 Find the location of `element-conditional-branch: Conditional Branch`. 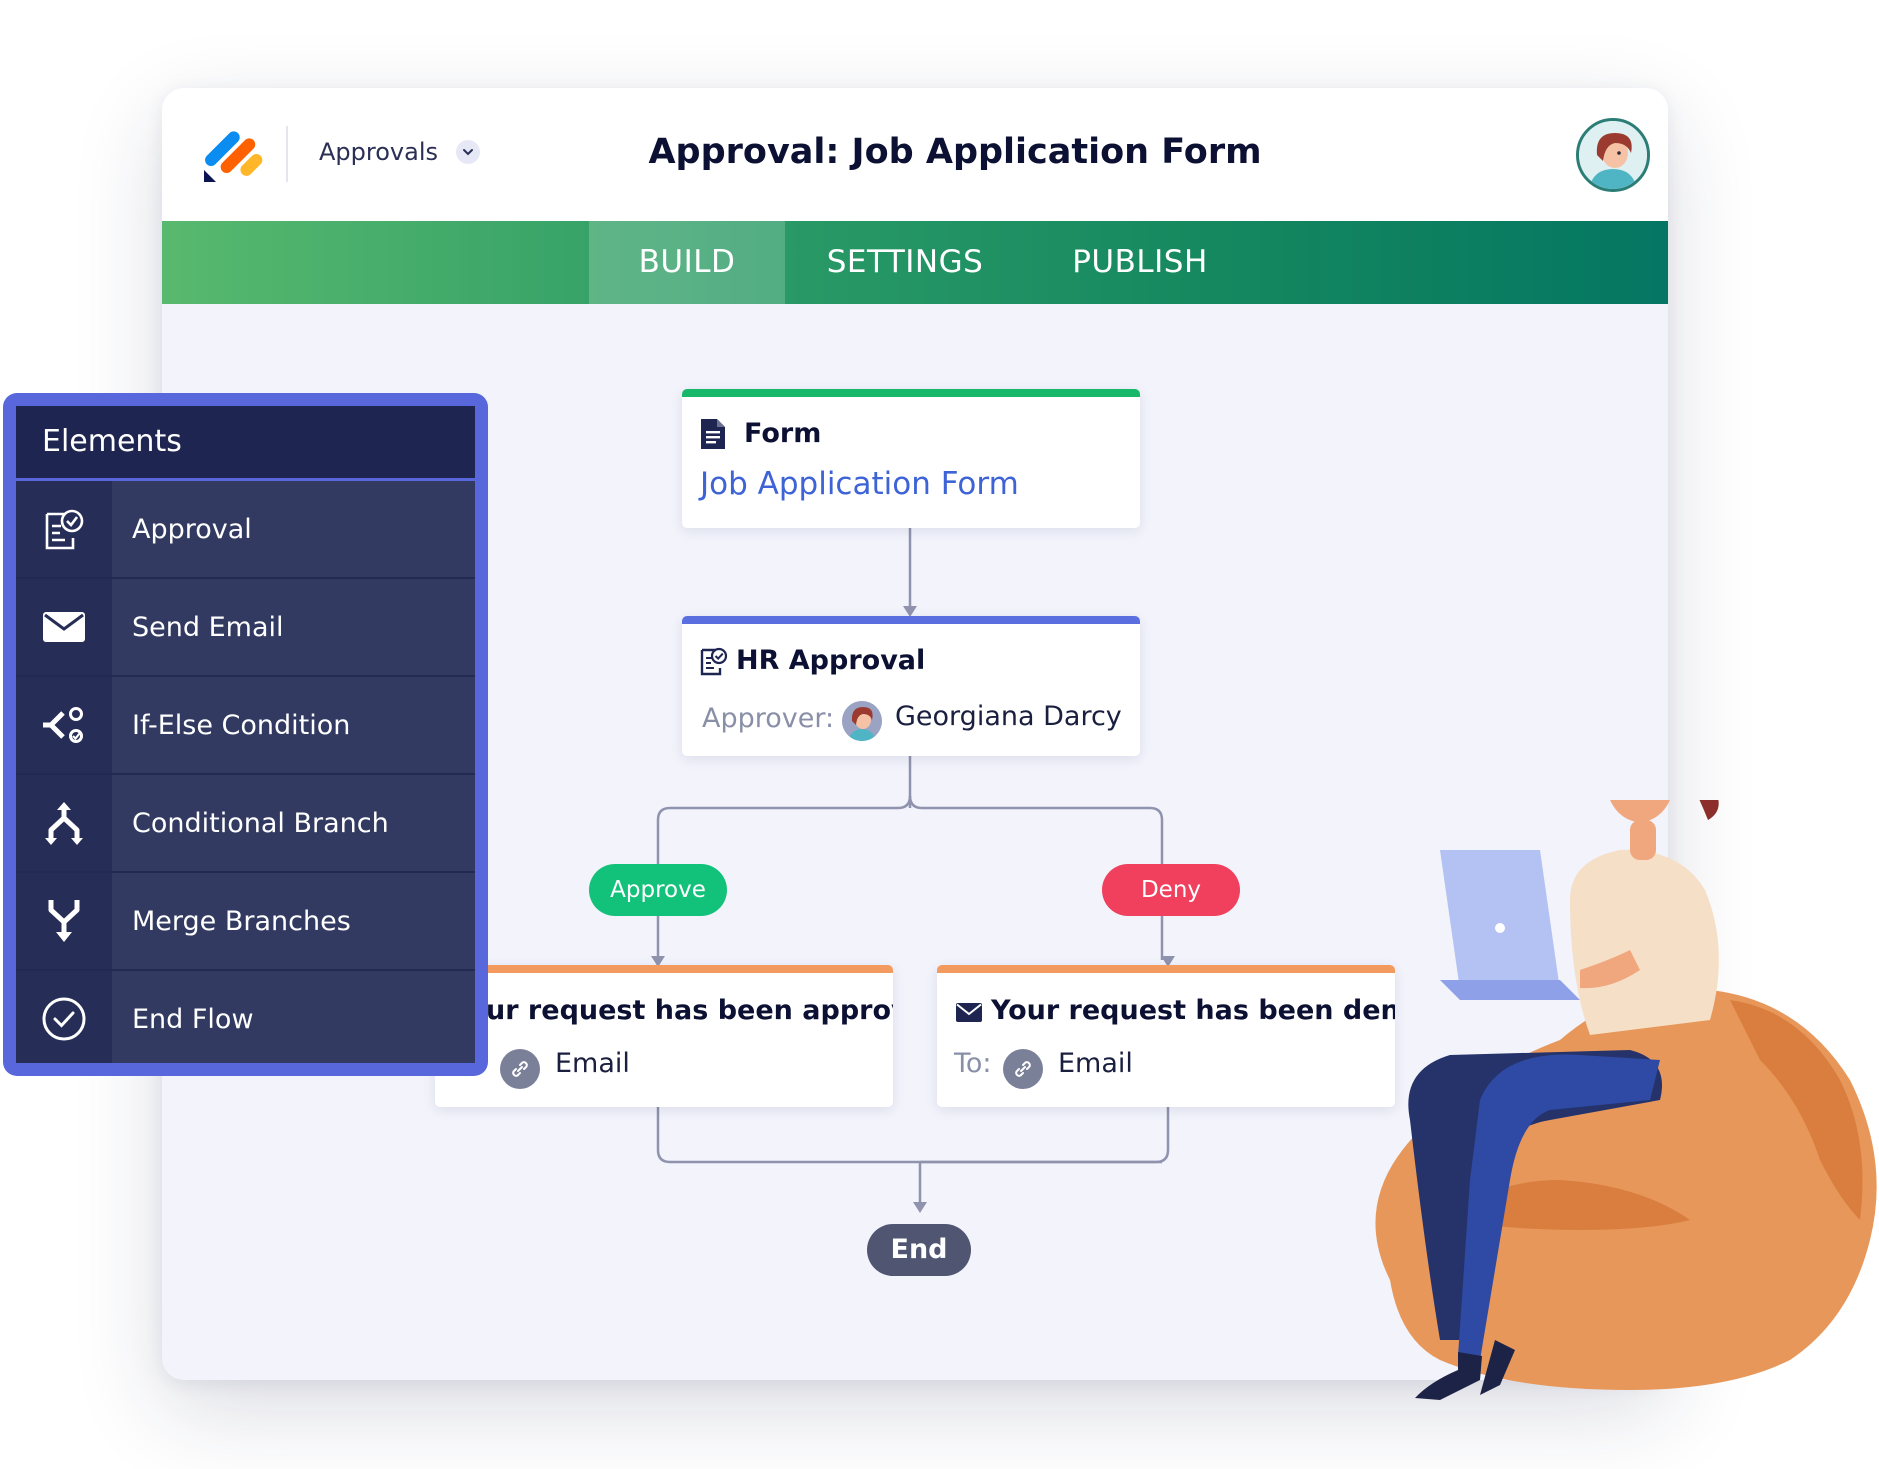

element-conditional-branch: Conditional Branch is located at coordinates (245, 824).